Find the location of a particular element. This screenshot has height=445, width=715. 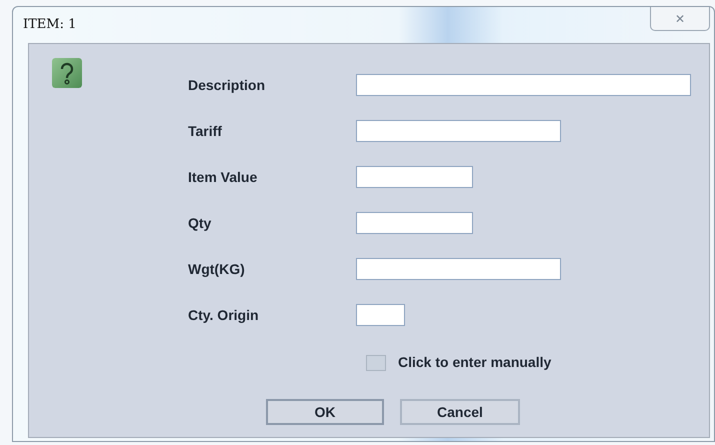

field-label: Description is located at coordinates (227, 85).